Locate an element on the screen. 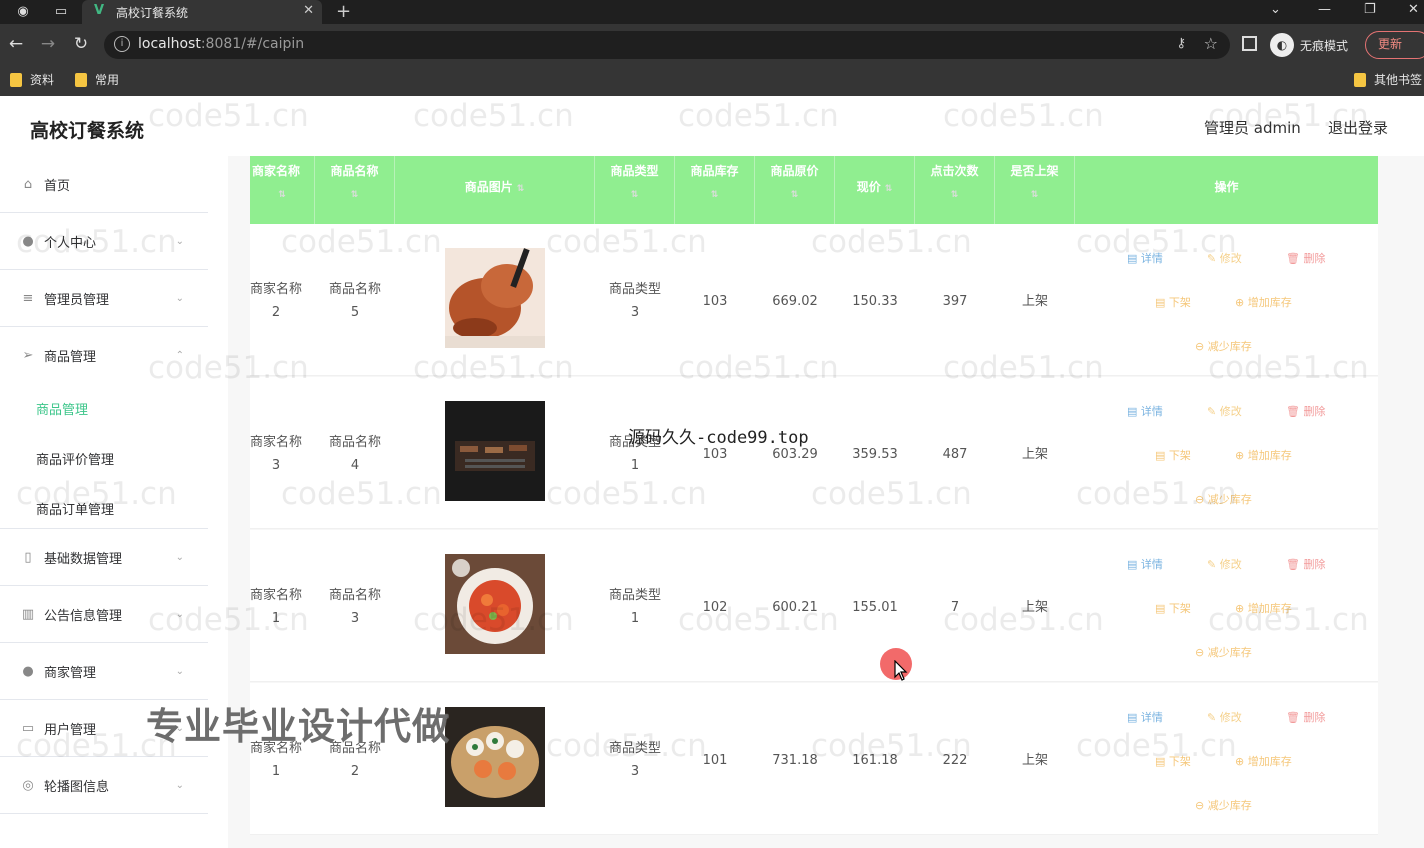 This screenshot has height=848, width=1424. password-key-icon: ⚷ is located at coordinates (1181, 43).